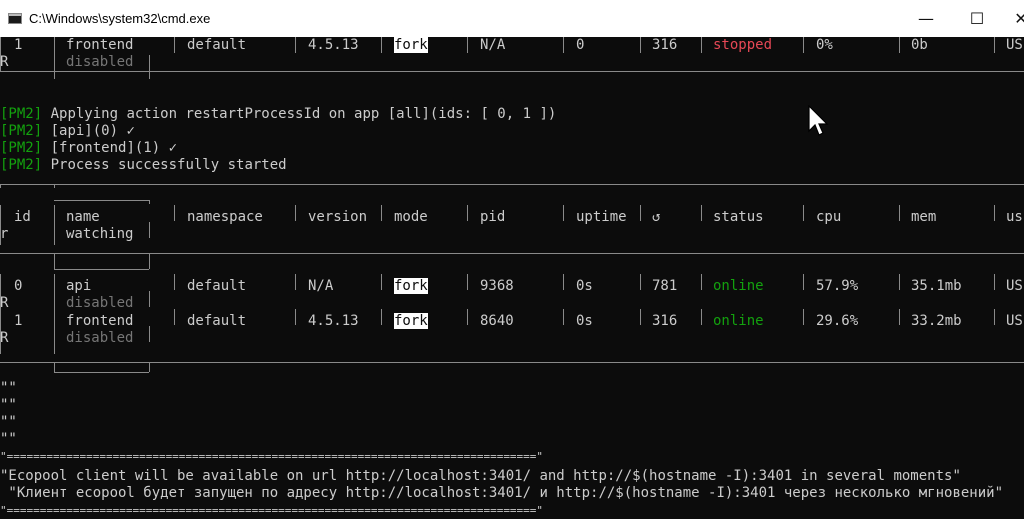  I want to click on table-cell-pid: 9368, so click(497, 286).